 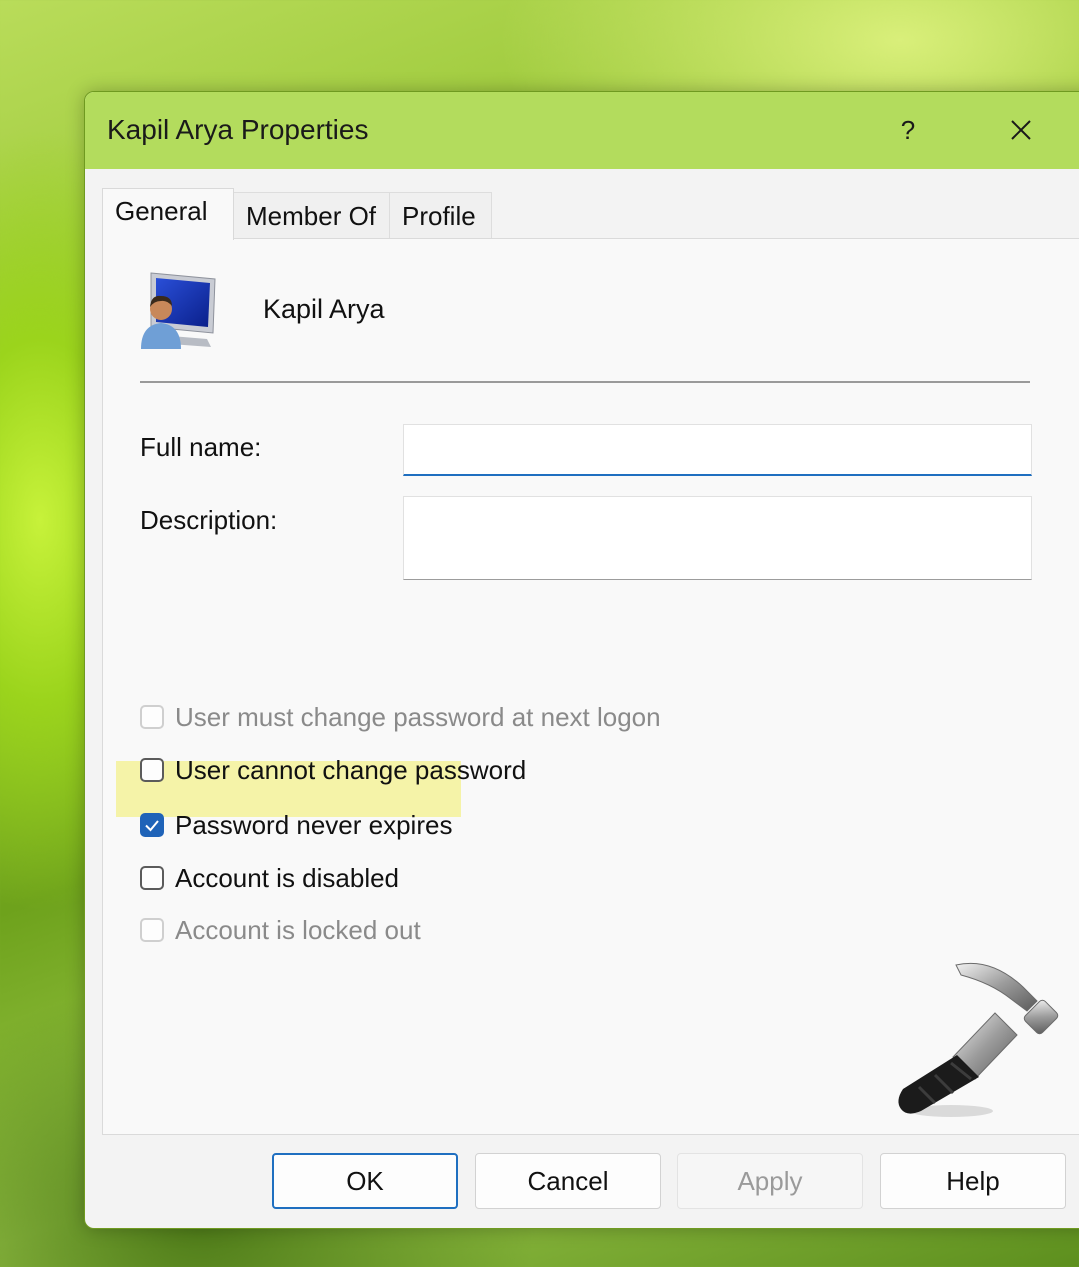 I want to click on title-bar: Kapil Arya Properties ?, so click(x=582, y=130).